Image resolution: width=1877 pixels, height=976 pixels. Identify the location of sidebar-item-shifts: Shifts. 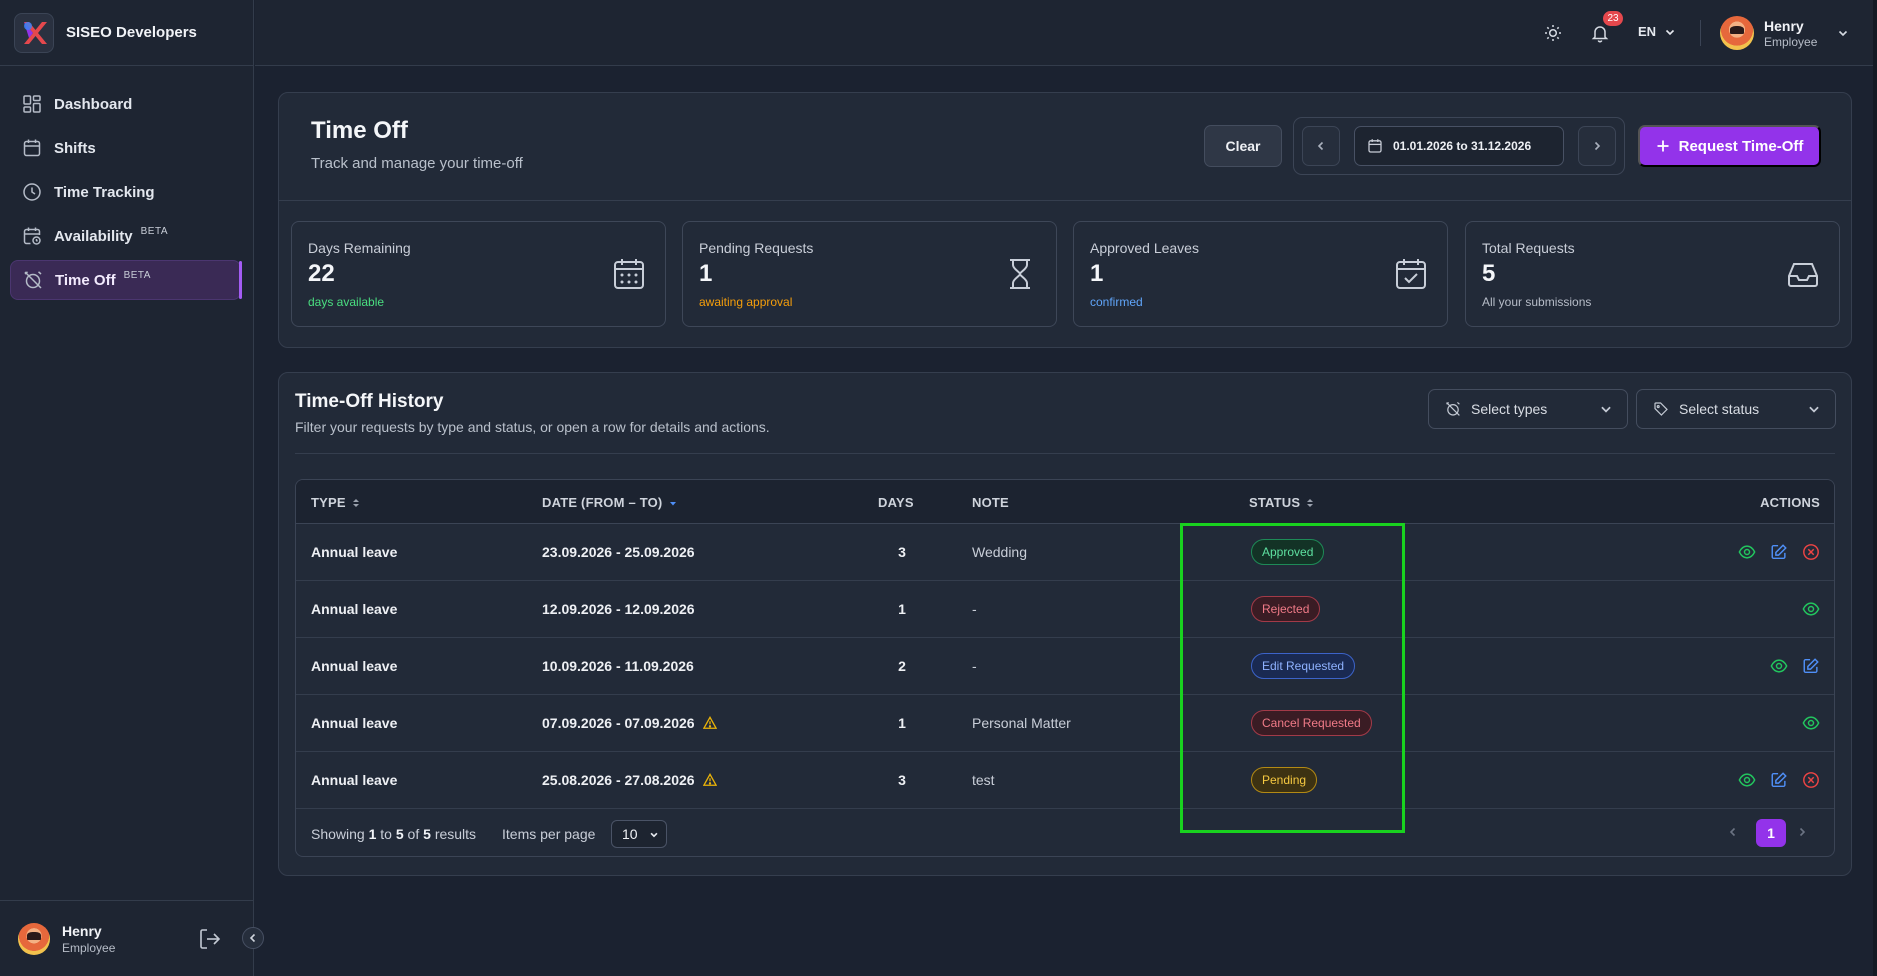
(125, 148).